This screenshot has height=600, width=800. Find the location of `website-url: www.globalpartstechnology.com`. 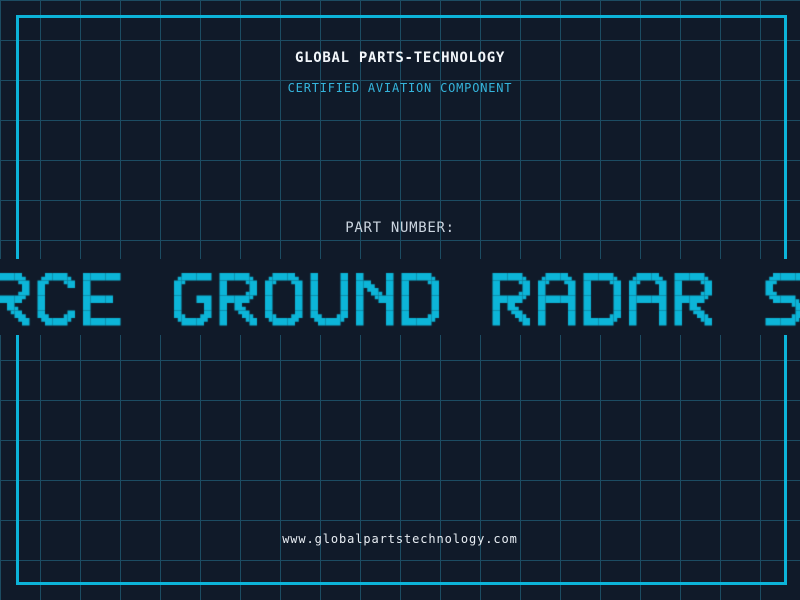

website-url: www.globalpartstechnology.com is located at coordinates (400, 539).